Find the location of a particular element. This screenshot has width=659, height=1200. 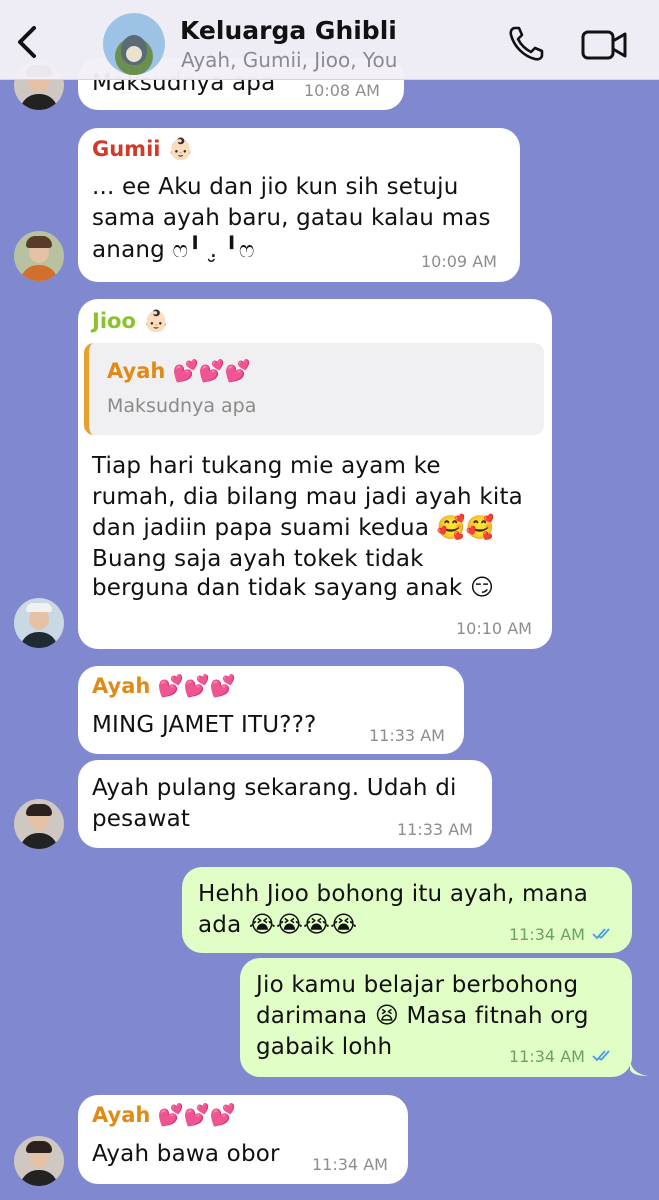

video-camera-icon is located at coordinates (604, 45).